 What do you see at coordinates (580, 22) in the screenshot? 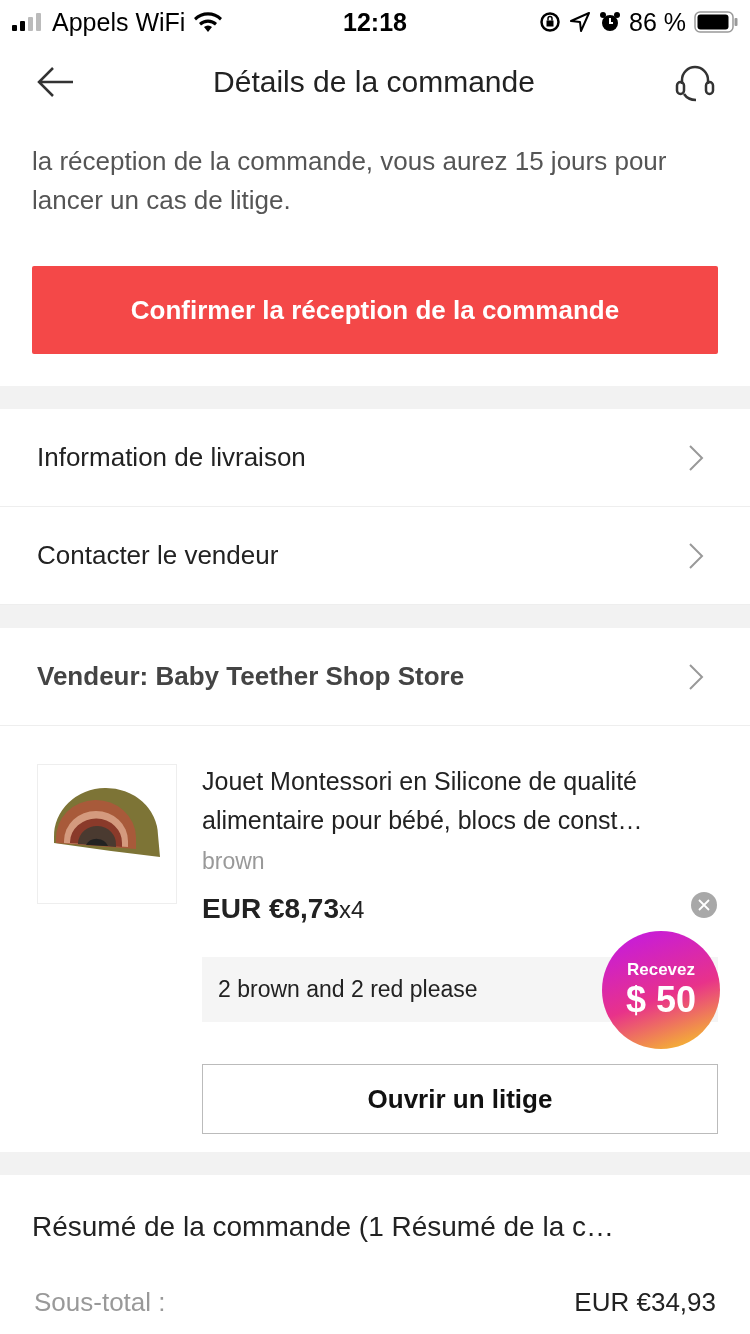
I see `location-arrow-icon` at bounding box center [580, 22].